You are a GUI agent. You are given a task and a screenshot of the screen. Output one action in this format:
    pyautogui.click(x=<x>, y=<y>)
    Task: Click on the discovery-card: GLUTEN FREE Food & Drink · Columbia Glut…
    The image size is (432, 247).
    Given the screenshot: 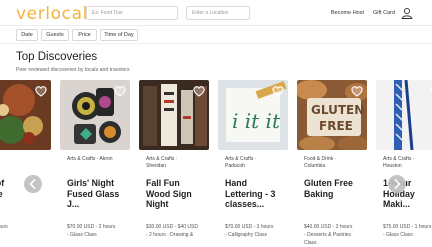 What is the action you would take?
    pyautogui.click(x=332, y=163)
    